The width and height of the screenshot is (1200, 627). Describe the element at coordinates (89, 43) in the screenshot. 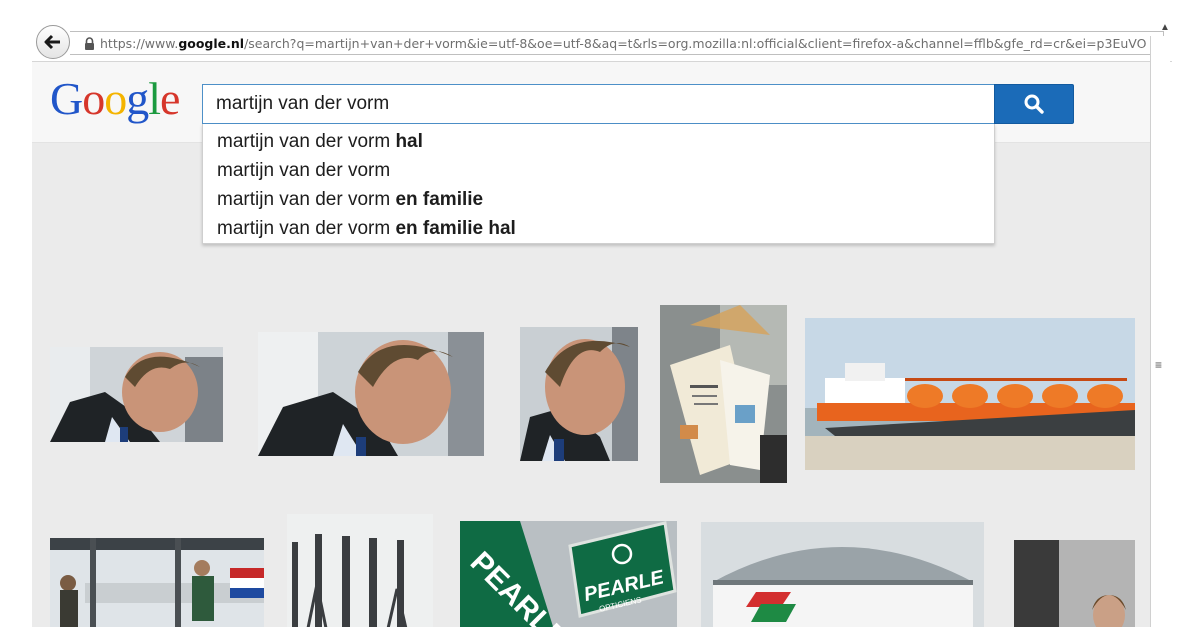

I see `lock-icon` at that location.